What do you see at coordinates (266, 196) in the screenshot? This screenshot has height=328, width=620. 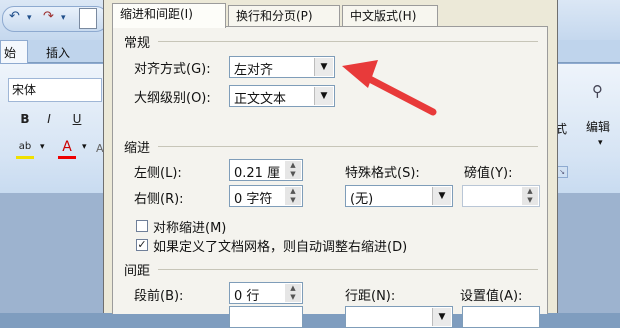 I see `right-indent-field: 0 字符 ▲ ▼` at bounding box center [266, 196].